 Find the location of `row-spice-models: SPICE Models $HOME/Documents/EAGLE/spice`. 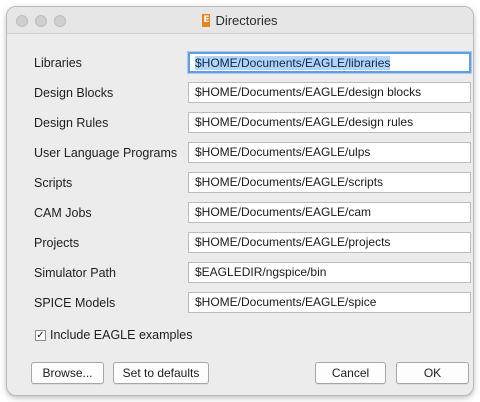

row-spice-models: SPICE Models $HOME/Documents/EAGLE/spice is located at coordinates (240, 303).